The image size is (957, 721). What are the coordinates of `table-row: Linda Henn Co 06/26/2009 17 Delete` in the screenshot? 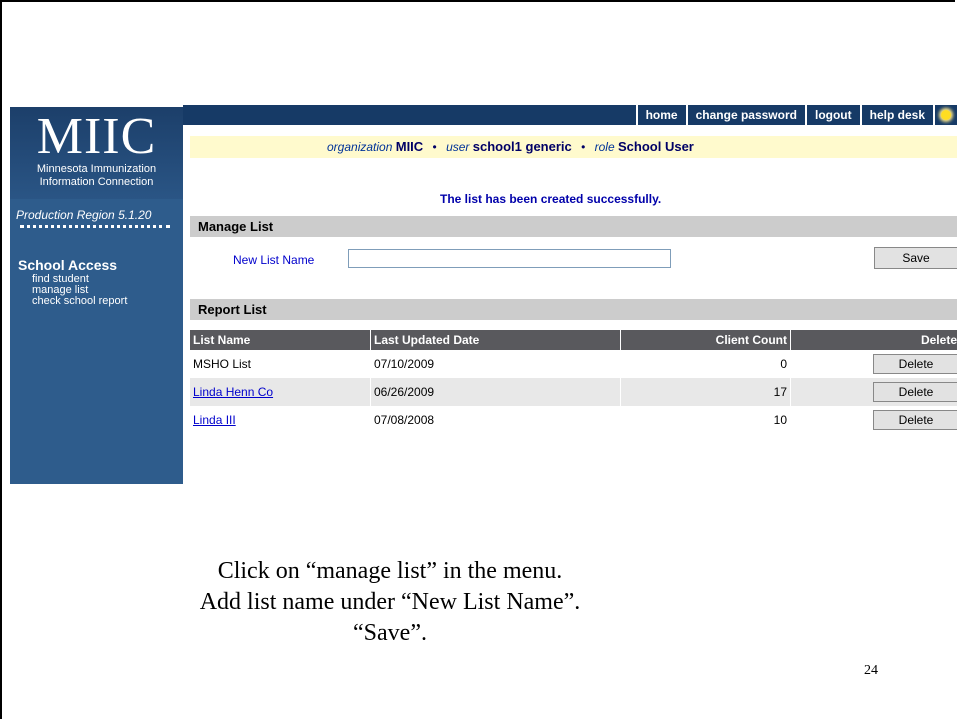 It's located at (573, 392).